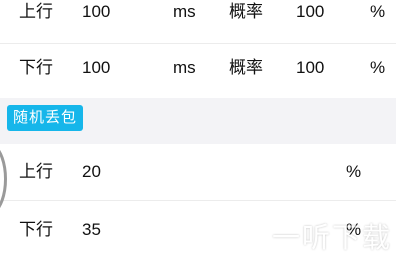 This screenshot has width=396, height=262. Describe the element at coordinates (310, 68) in the screenshot. I see `delay-downlink-probability-value: 100` at that location.